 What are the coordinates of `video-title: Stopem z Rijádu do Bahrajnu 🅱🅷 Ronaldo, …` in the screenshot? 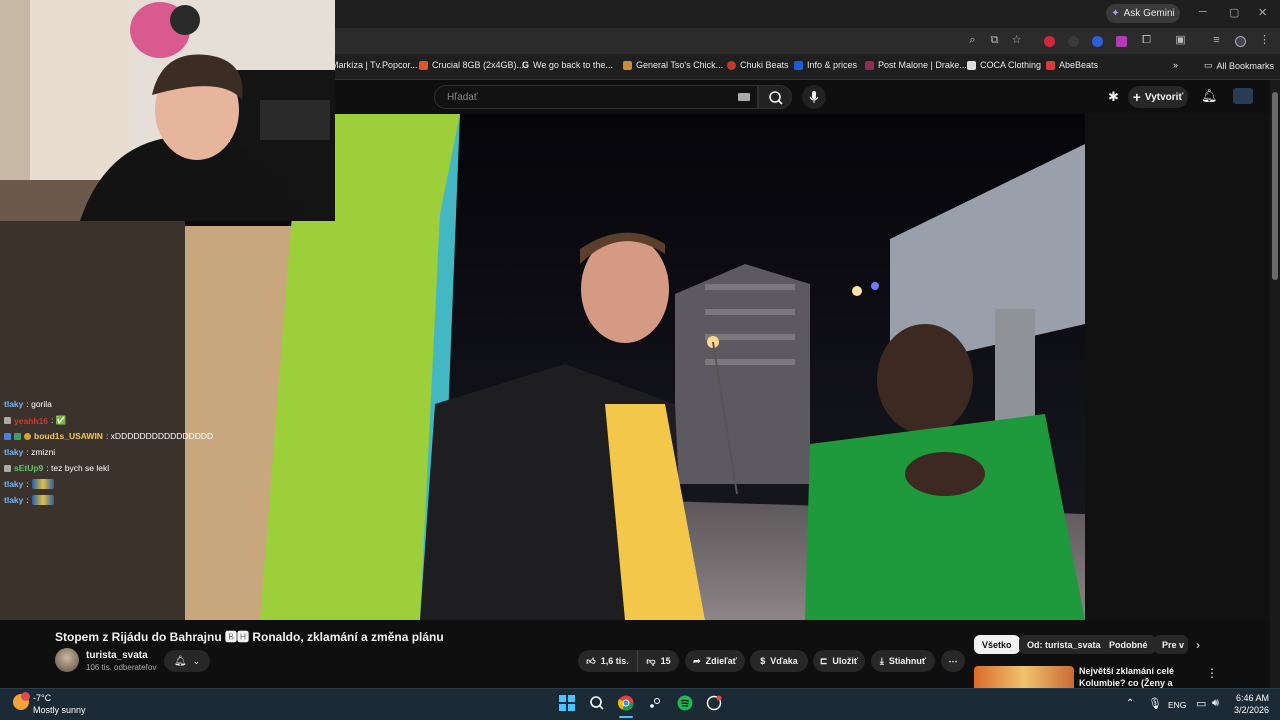 It's located at (249, 637).